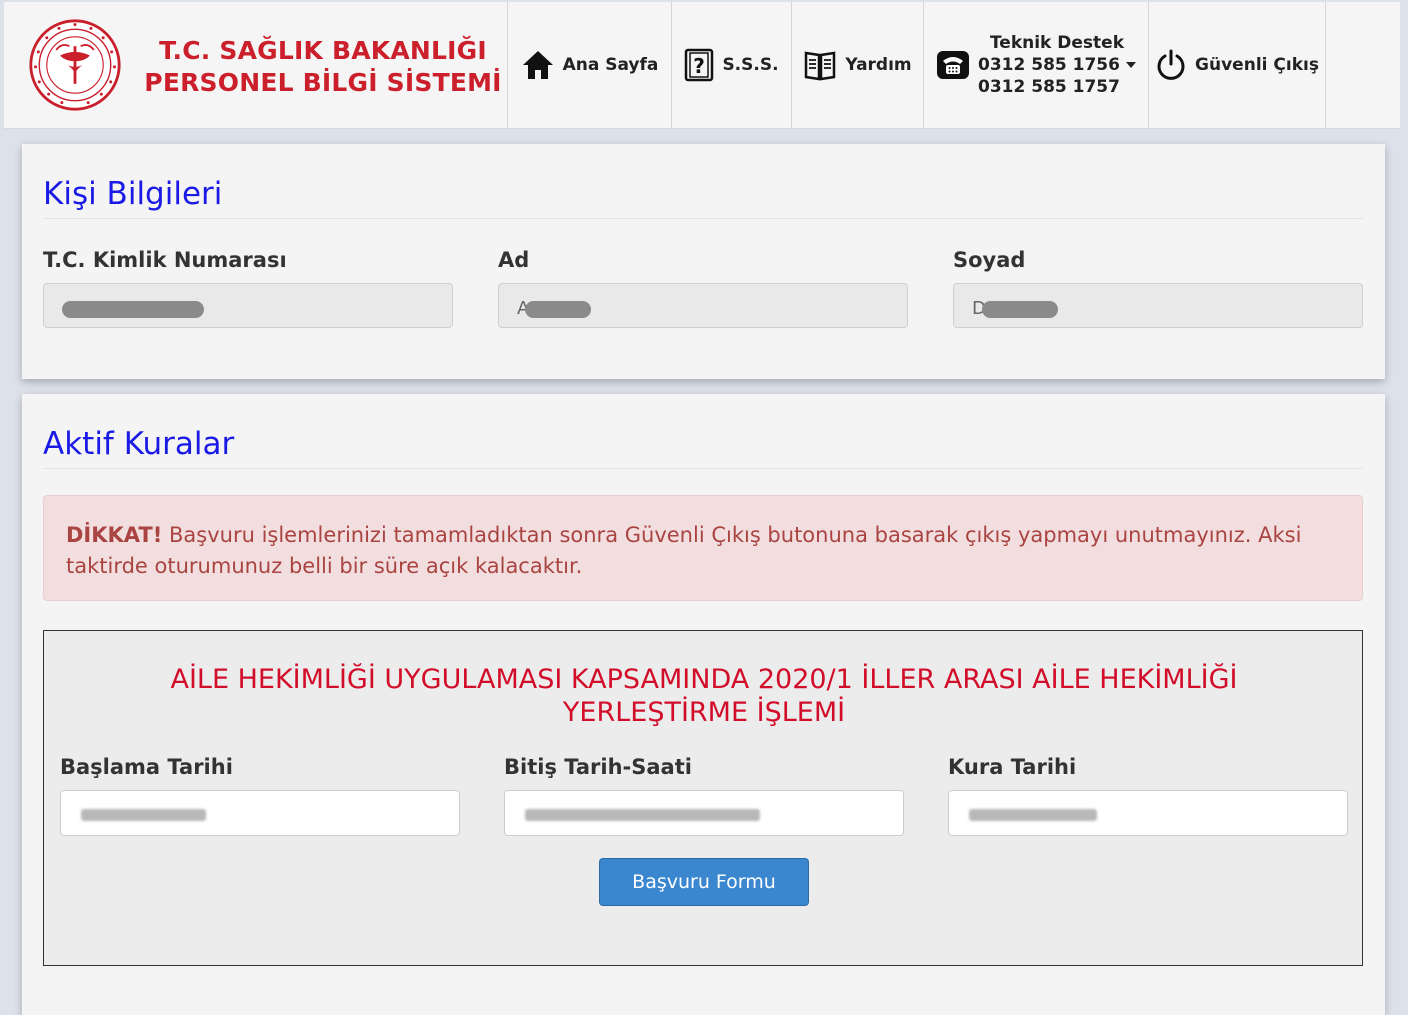 This screenshot has width=1408, height=1015. I want to click on nav-logout-label: Güvenli Çıkış, so click(1257, 65).